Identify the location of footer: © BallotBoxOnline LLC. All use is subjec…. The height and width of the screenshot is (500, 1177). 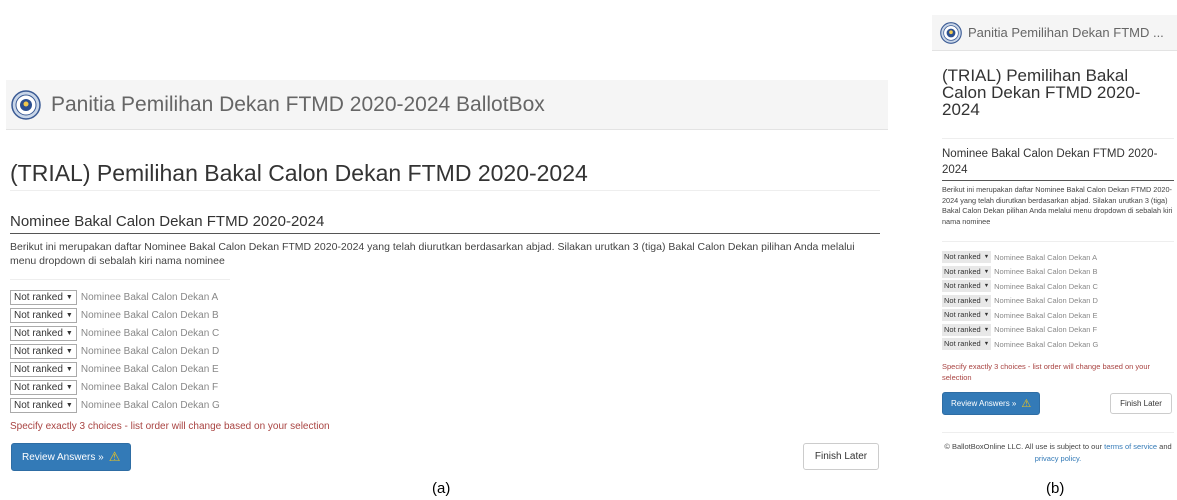
(1058, 453).